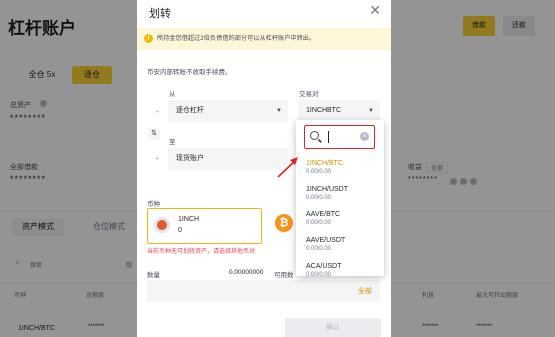 The height and width of the screenshot is (337, 555). Describe the element at coordinates (309, 94) in the screenshot. I see `pair-label: 交易对` at that location.